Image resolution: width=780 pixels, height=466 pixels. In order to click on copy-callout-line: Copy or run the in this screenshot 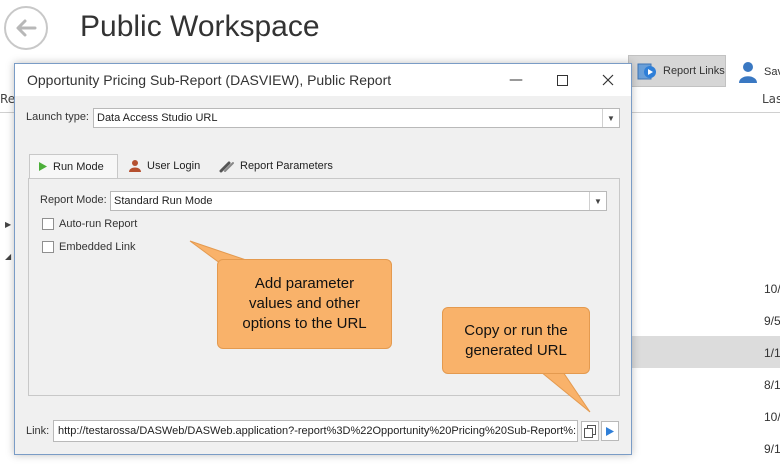, I will do `click(516, 330)`.